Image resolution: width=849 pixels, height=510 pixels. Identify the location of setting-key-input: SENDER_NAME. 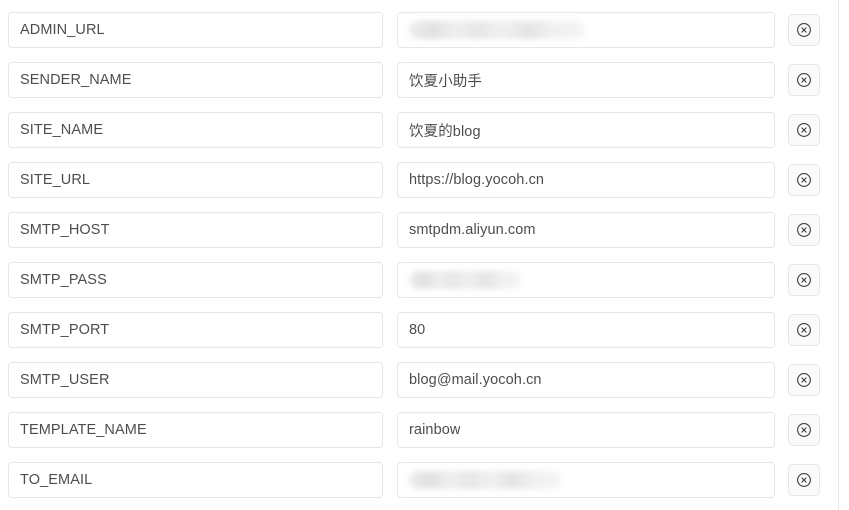
(195, 80).